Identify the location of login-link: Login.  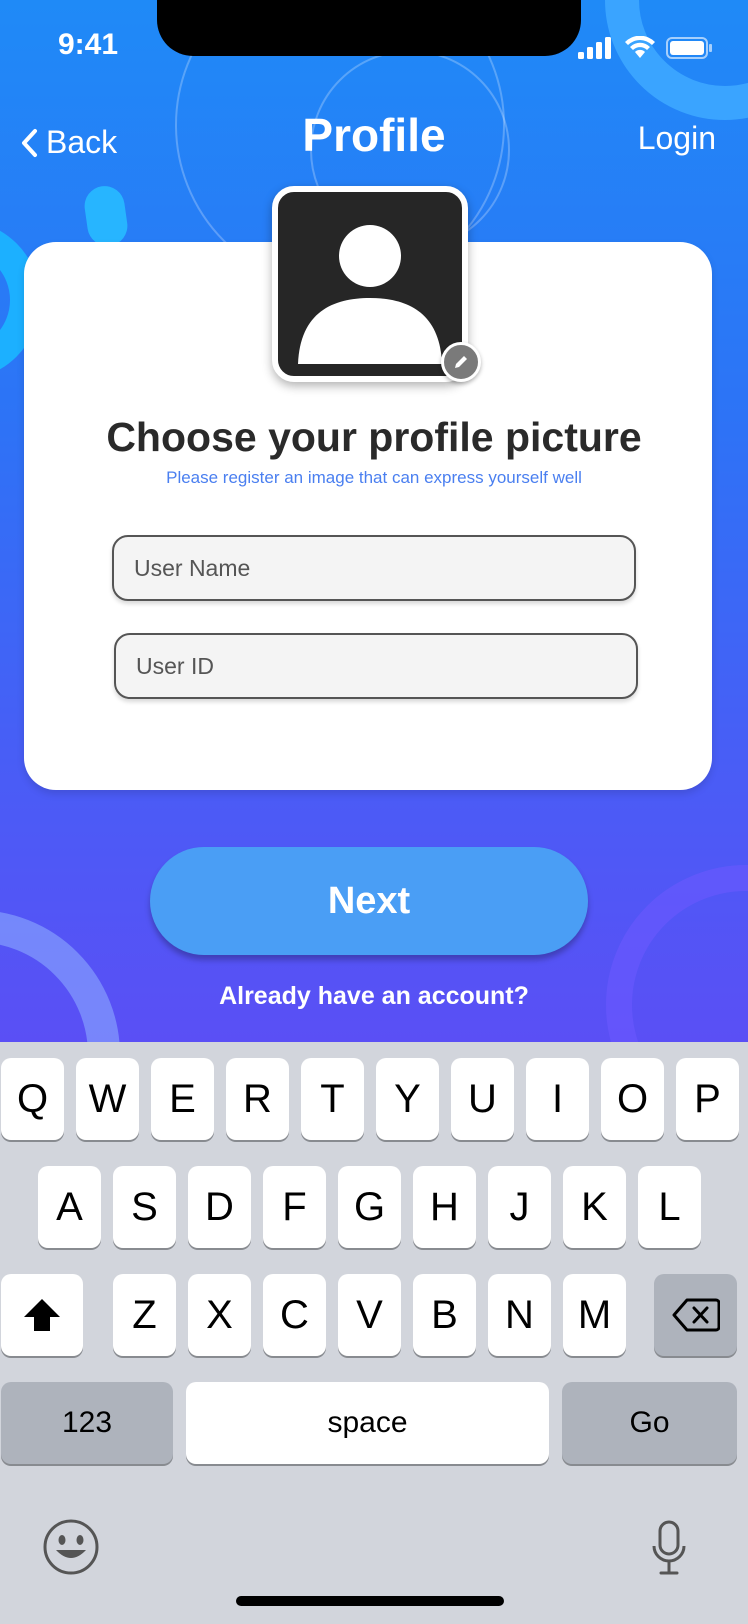
(677, 138).